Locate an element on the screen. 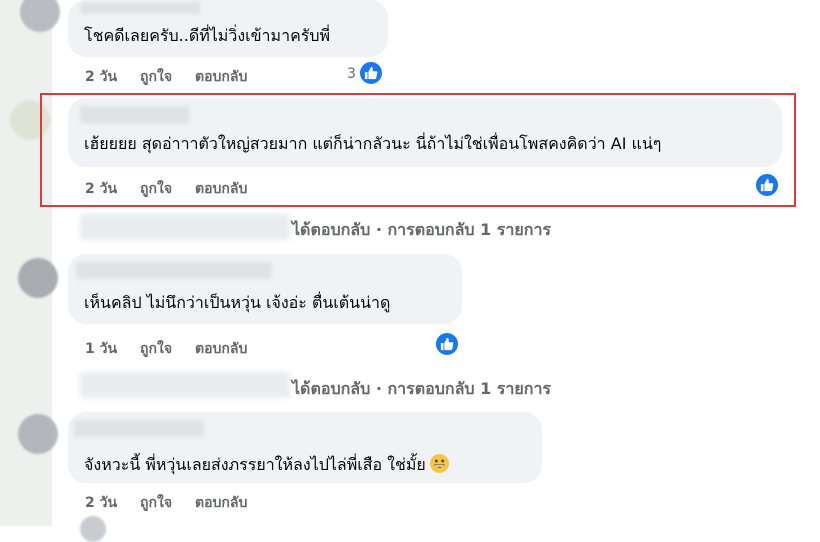 The image size is (820, 542). reaction-count: 3 is located at coordinates (351, 74).